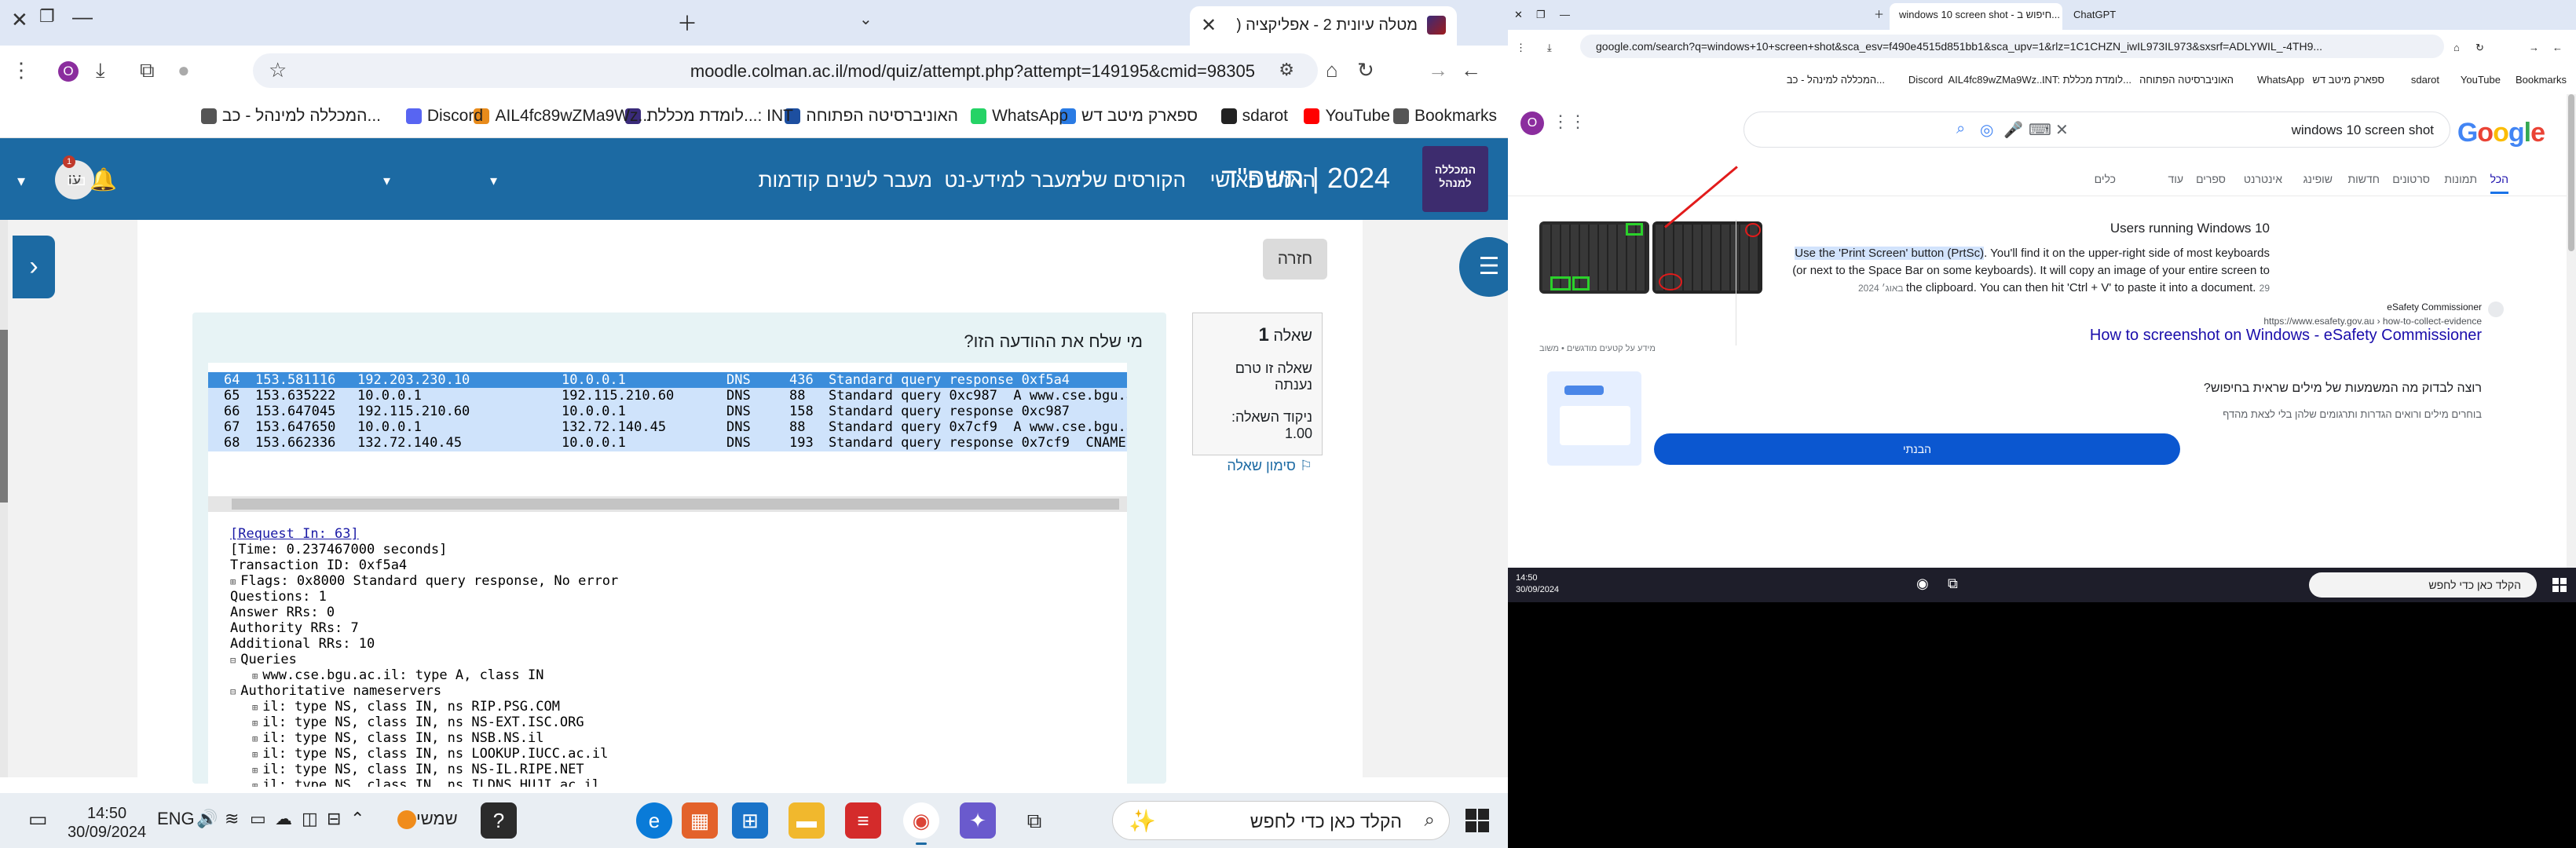 The image size is (2576, 848). What do you see at coordinates (700, 821) in the screenshot?
I see `app-icon: ▦` at bounding box center [700, 821].